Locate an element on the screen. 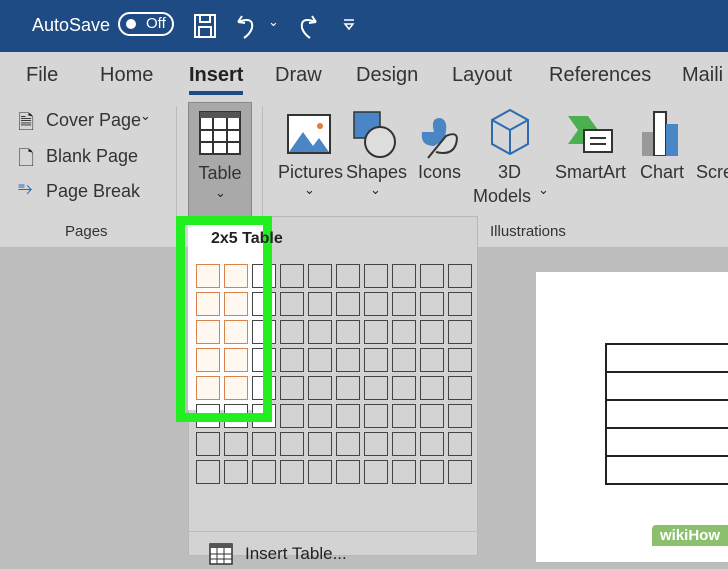 The image size is (728, 569). chart-button: Chart is located at coordinates (662, 172).